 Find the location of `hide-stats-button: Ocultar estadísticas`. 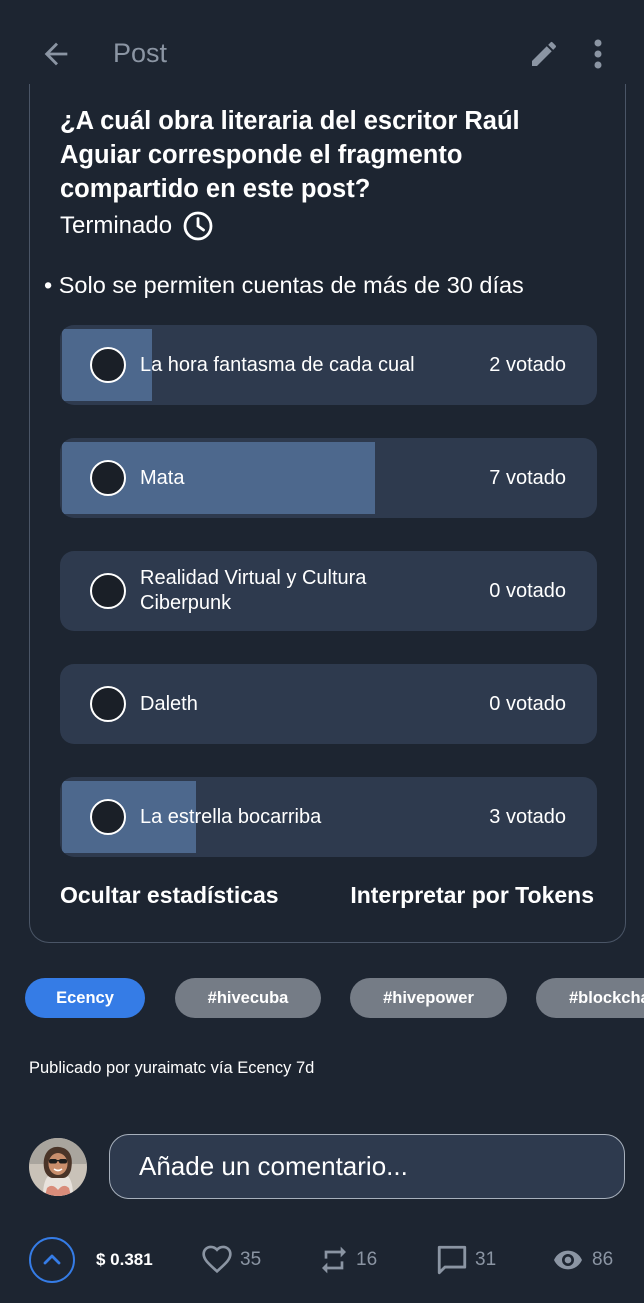

hide-stats-button: Ocultar estadísticas is located at coordinates (169, 895).